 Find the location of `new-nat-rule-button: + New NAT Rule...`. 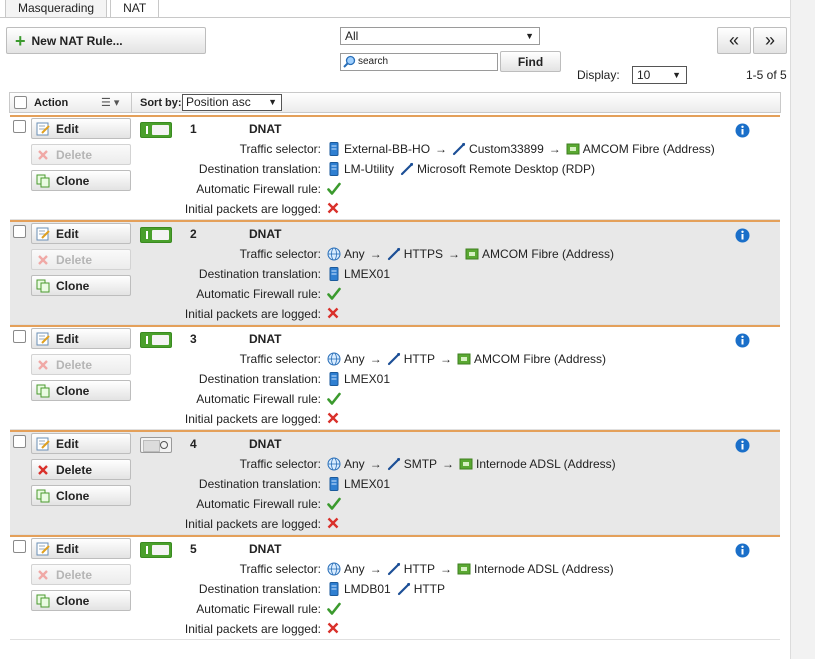

new-nat-rule-button: + New NAT Rule... is located at coordinates (106, 40).